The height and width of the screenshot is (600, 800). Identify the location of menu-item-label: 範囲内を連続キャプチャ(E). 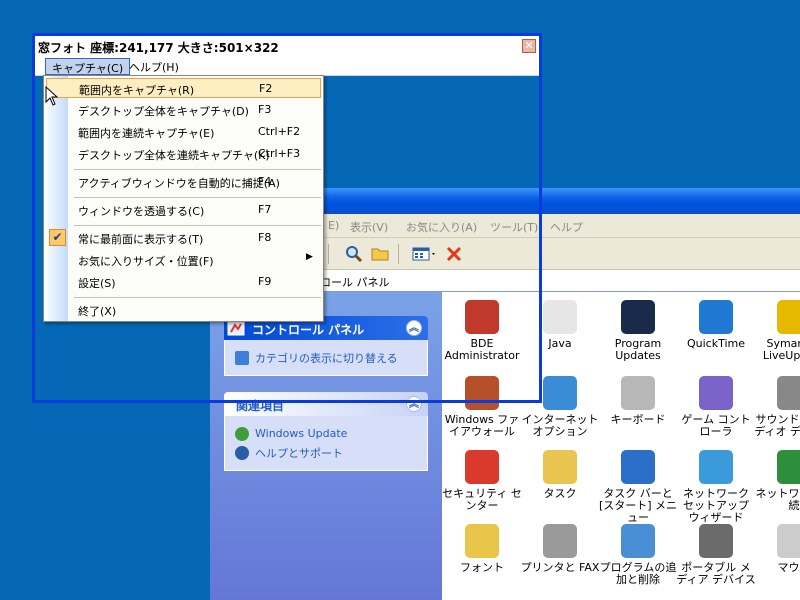
(146, 133).